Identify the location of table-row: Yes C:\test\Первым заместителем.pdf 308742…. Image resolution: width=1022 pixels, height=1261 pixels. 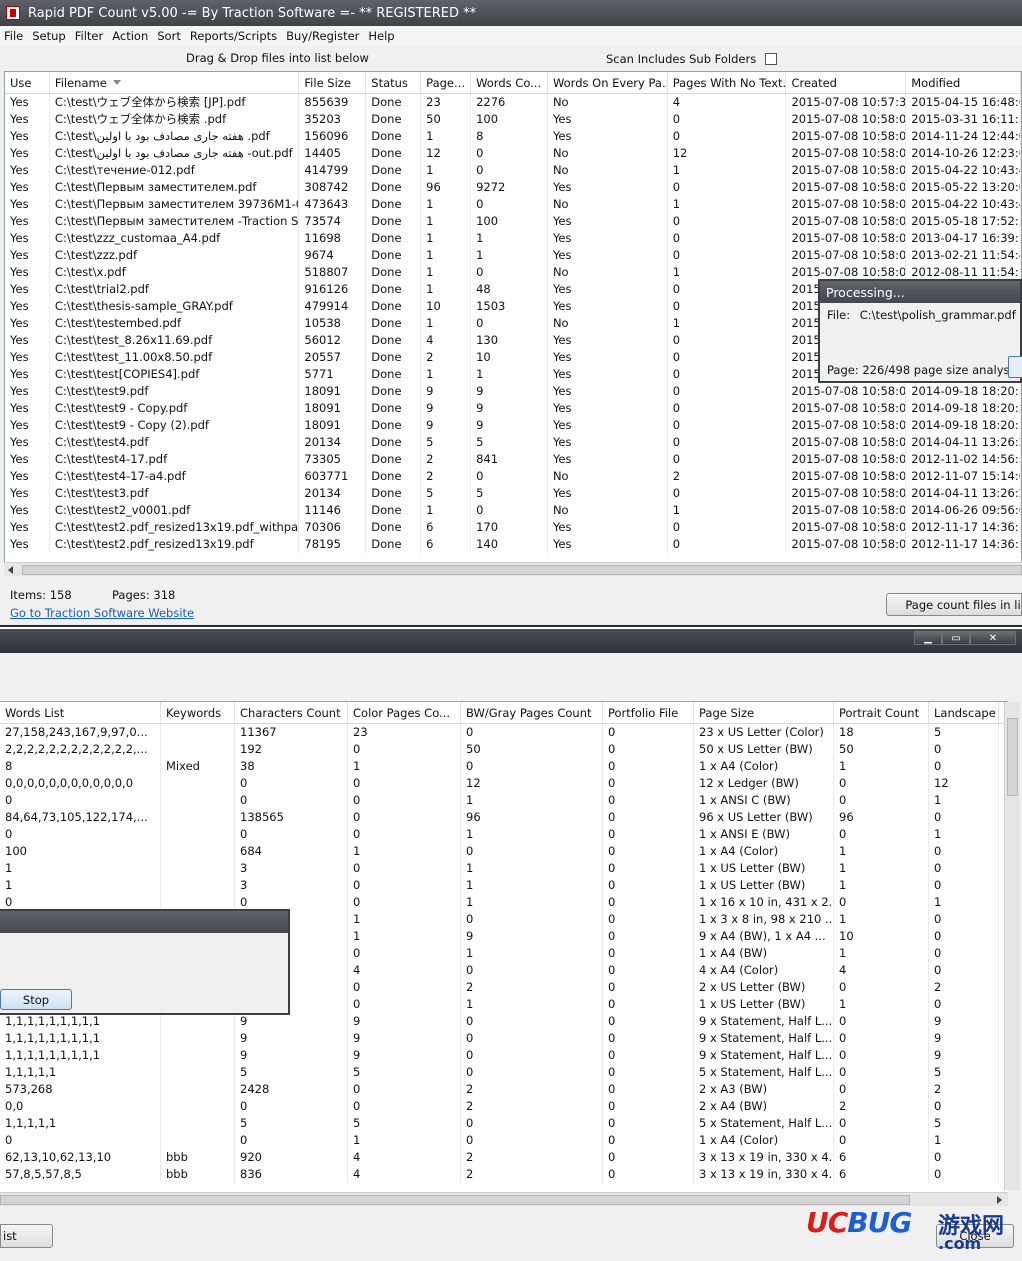
(513, 187).